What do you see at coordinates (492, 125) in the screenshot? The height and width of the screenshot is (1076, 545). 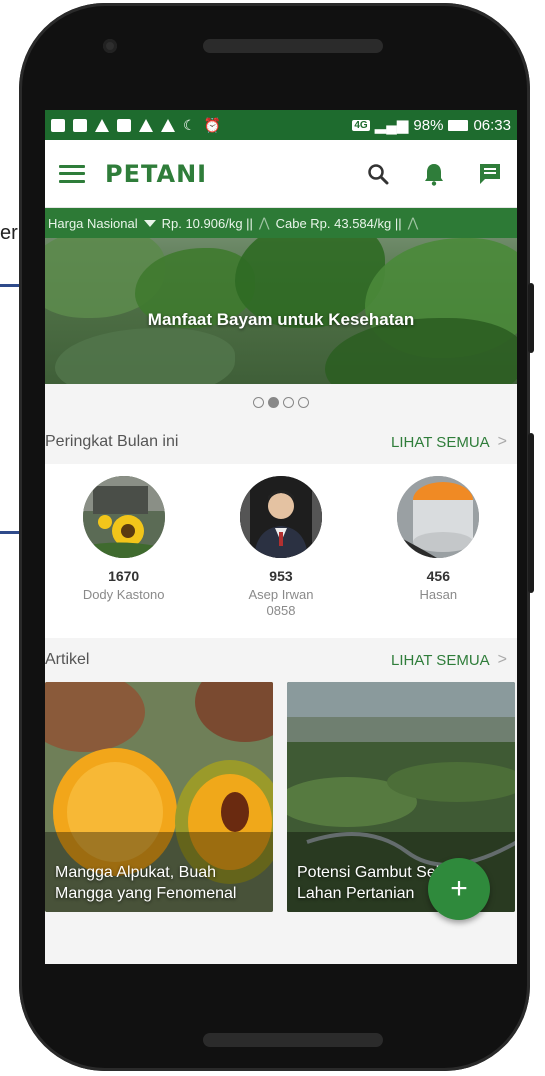 I see `clock: 06:33` at bounding box center [492, 125].